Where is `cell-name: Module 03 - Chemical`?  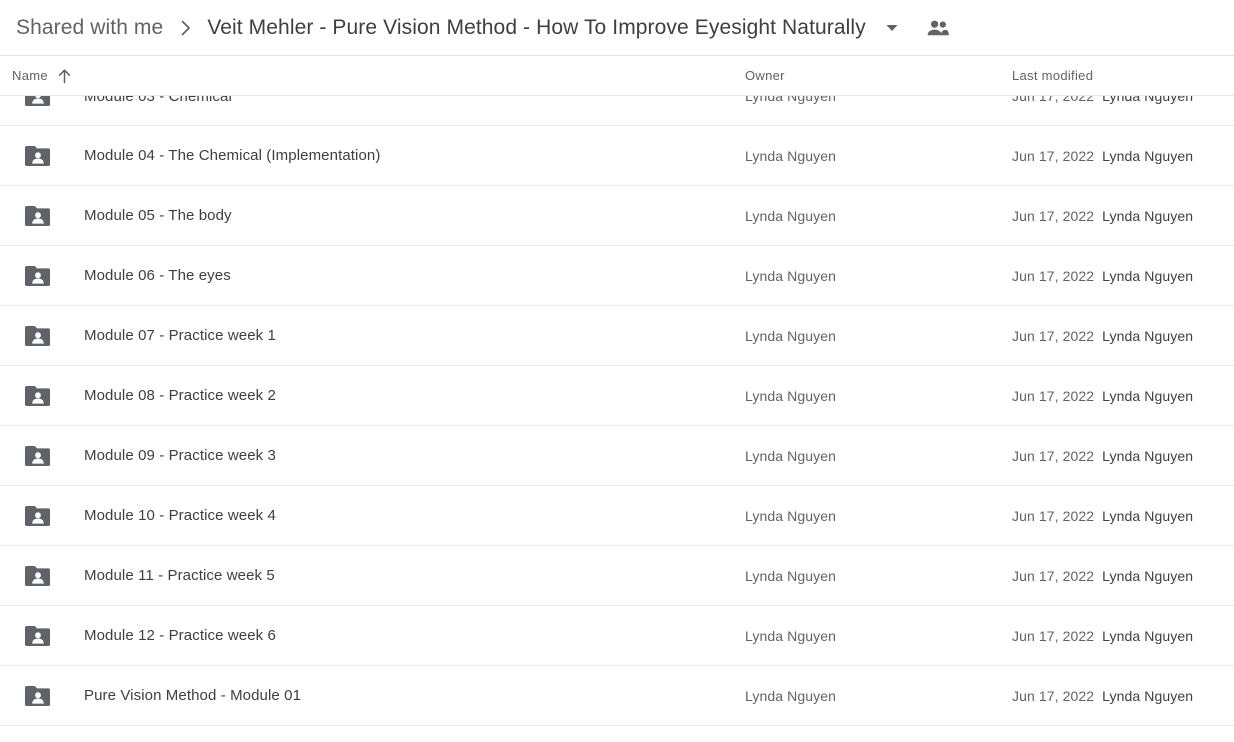 cell-name: Module 03 - Chemical is located at coordinates (378, 103).